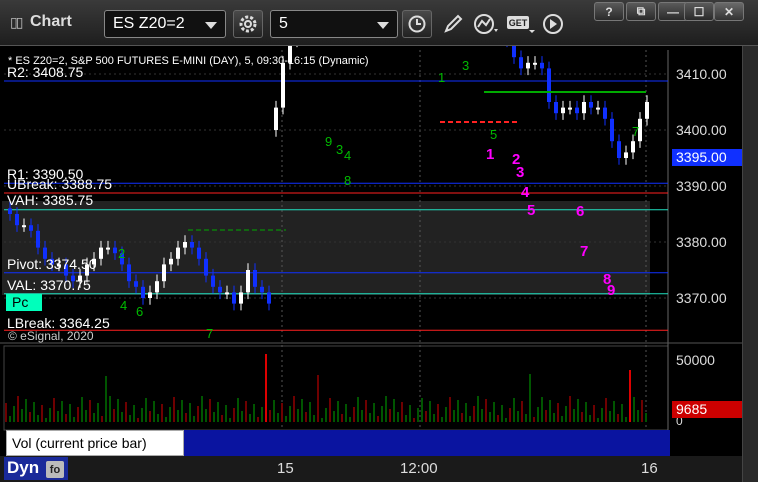  I want to click on chart-type-button, so click(486, 24).